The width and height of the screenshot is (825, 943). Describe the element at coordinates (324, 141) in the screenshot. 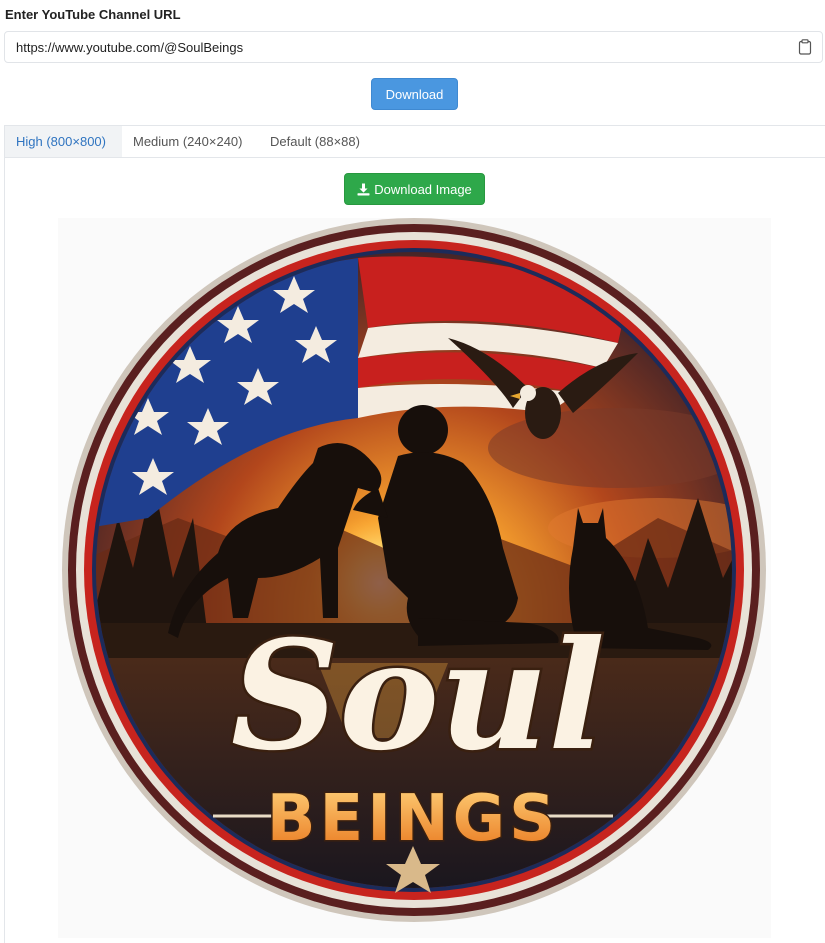

I see `tab-default: Default (88×88)` at that location.